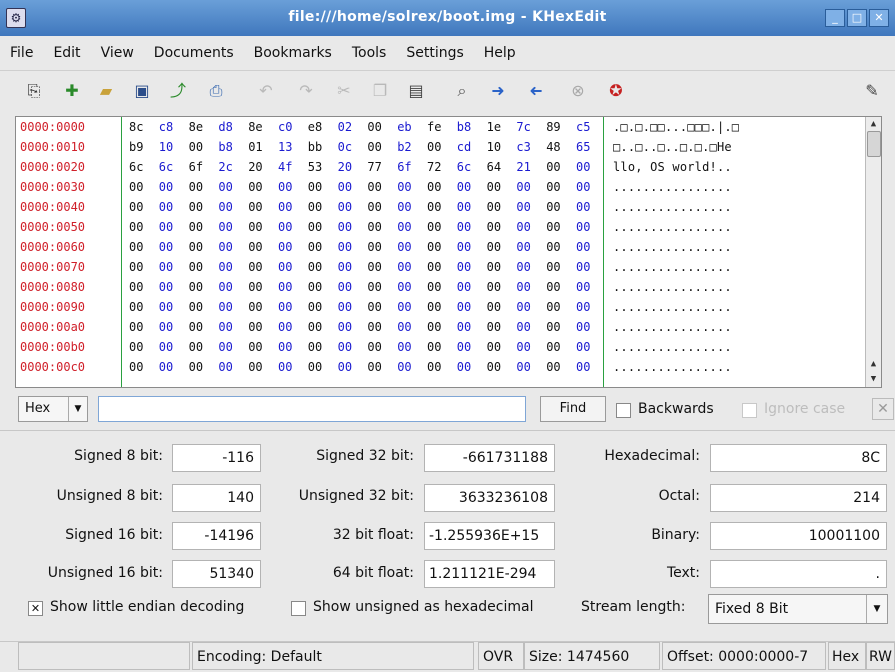 This screenshot has width=895, height=672. What do you see at coordinates (489, 458) in the screenshot?
I see `signed-32-field: -661731188` at bounding box center [489, 458].